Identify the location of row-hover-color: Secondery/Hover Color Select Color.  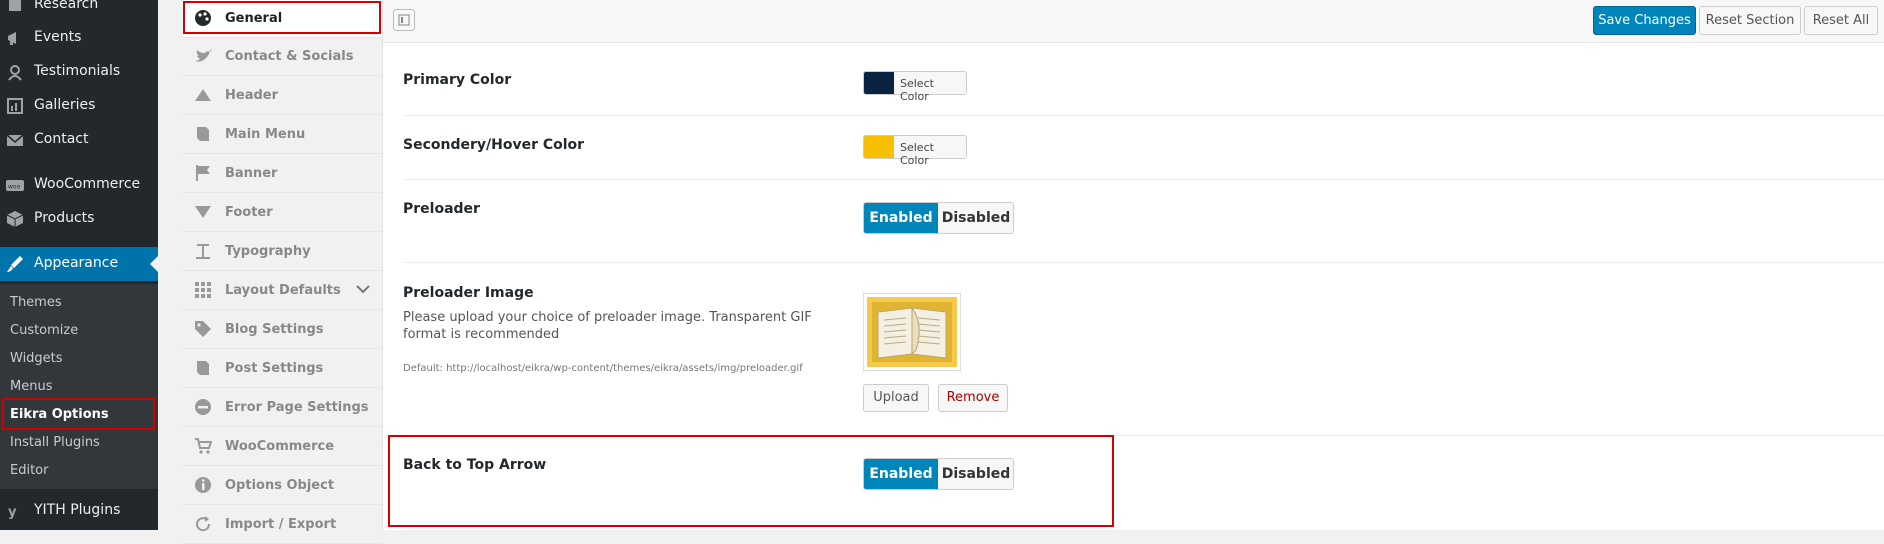
(1143, 147).